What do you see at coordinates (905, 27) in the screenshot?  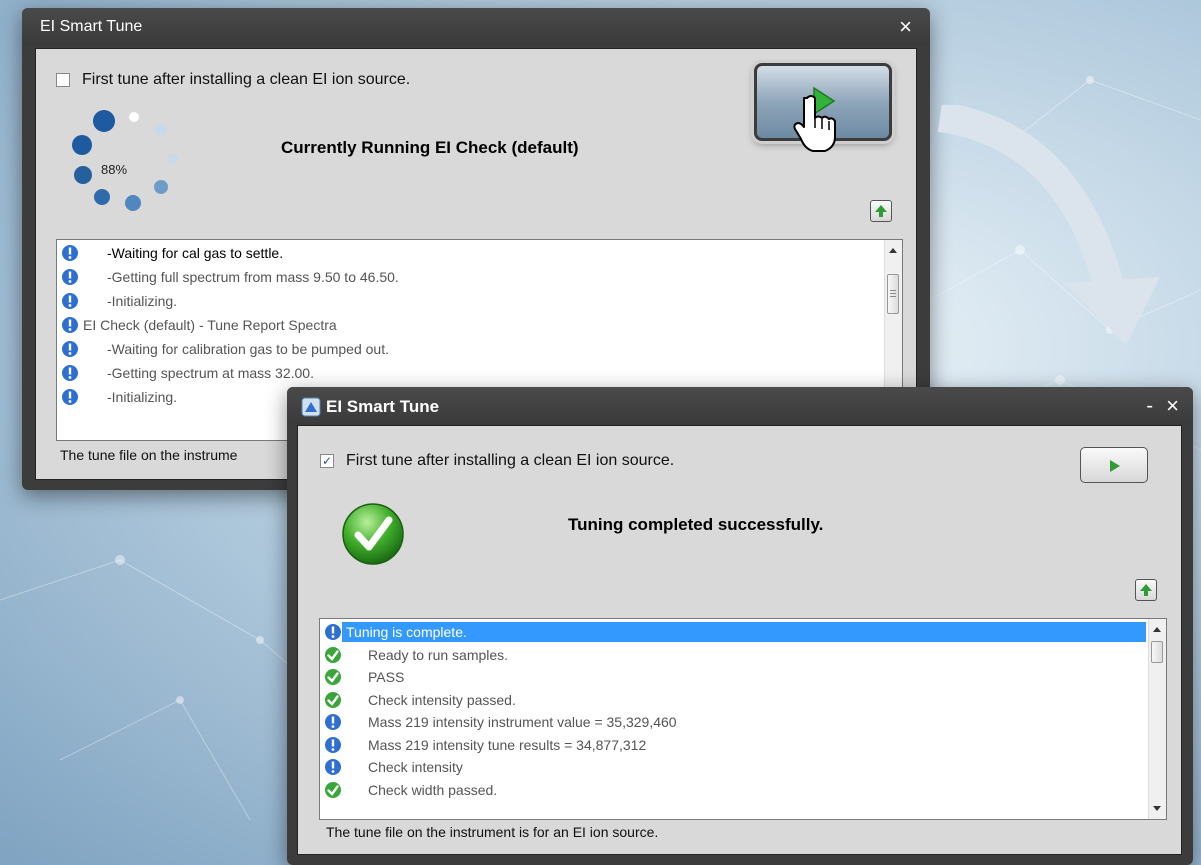 I see `back-window-close-button: ×` at bounding box center [905, 27].